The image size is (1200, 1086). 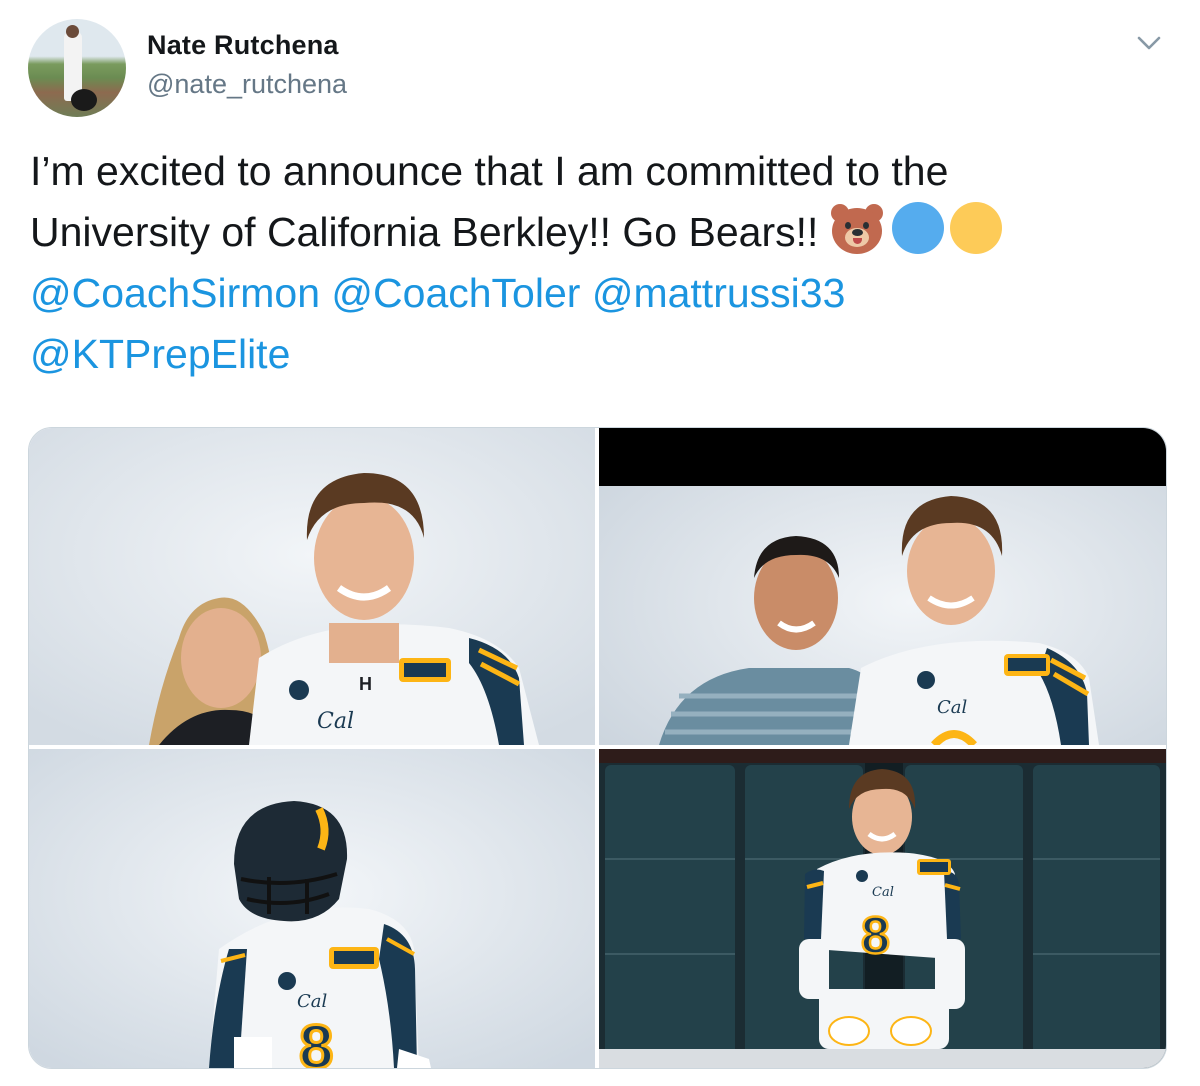 What do you see at coordinates (77, 68) in the screenshot?
I see `avatar` at bounding box center [77, 68].